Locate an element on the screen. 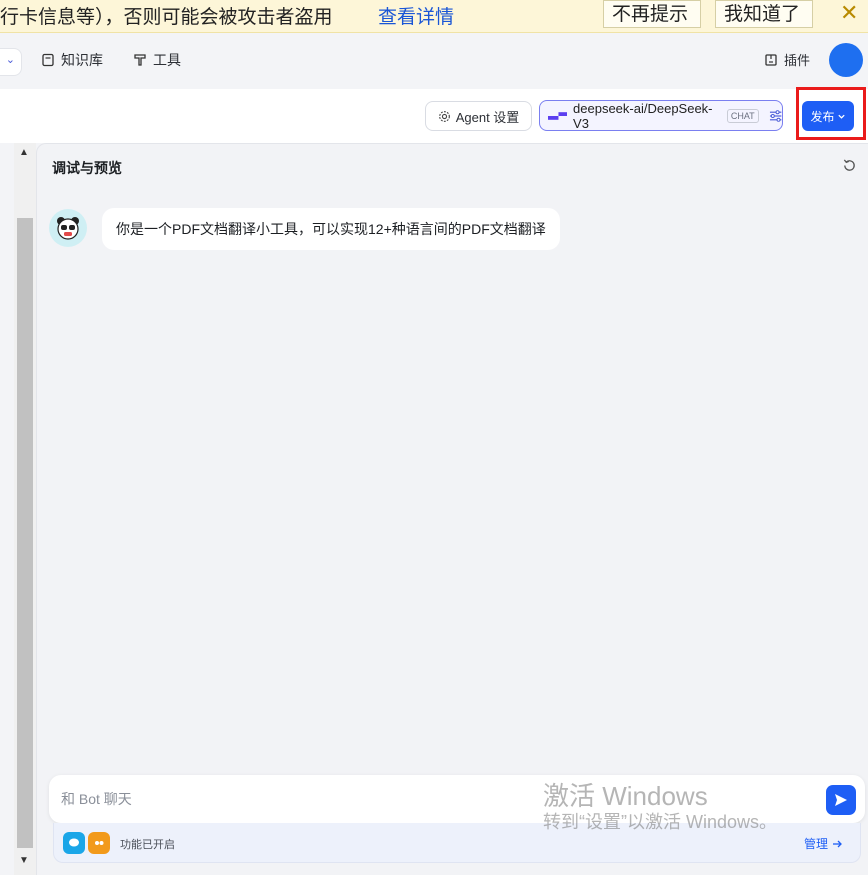  tool-icon is located at coordinates (140, 60).